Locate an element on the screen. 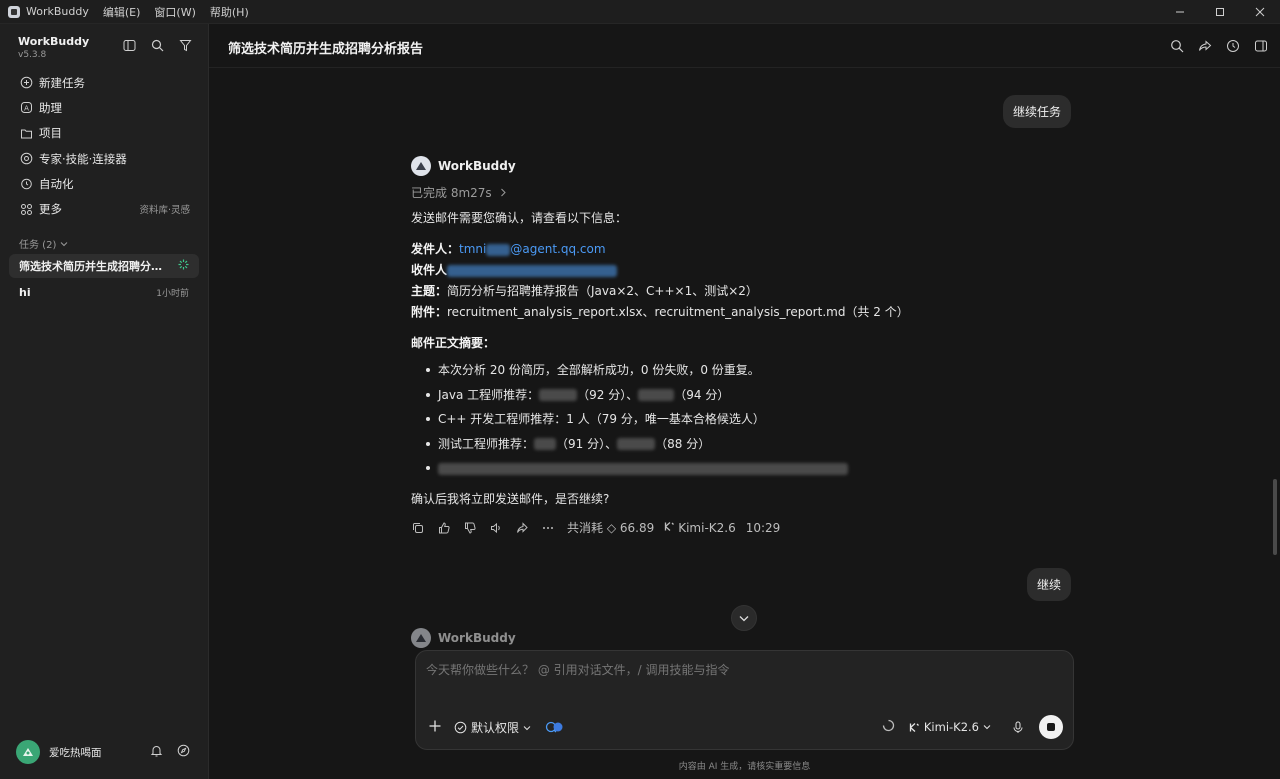  thumbs-down-icon is located at coordinates (470, 528).